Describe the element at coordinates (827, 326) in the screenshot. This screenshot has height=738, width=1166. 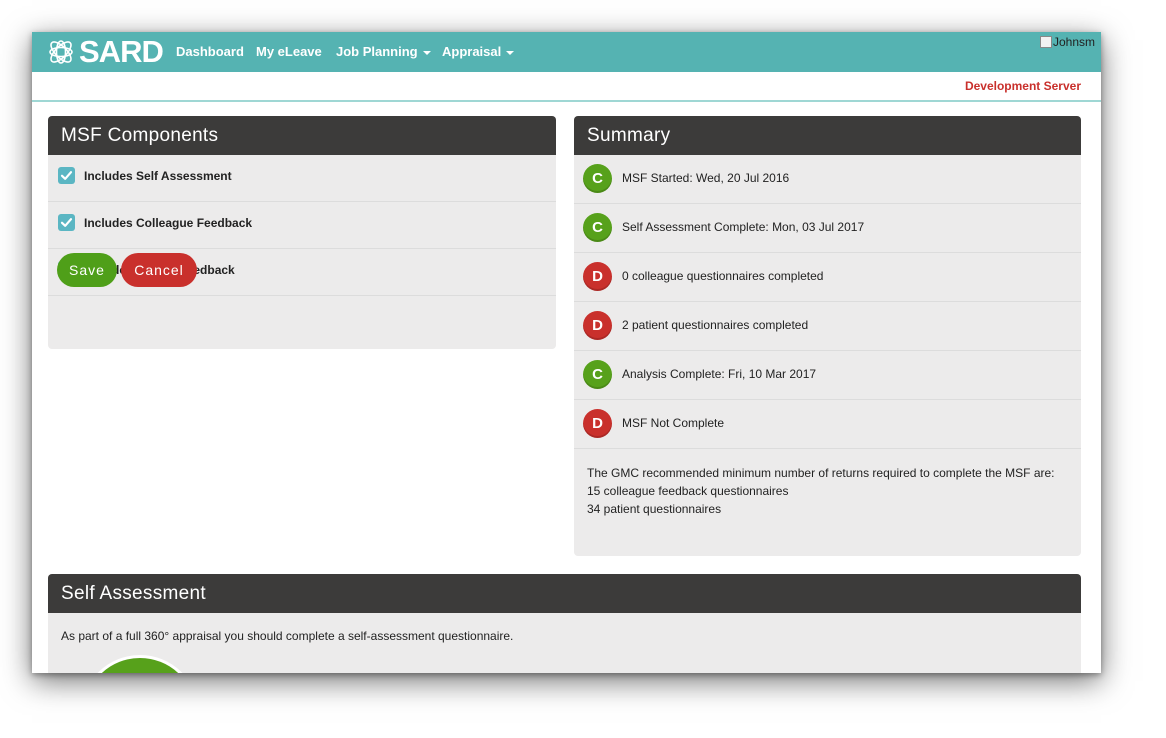
I see `summary-item: D 2 patient questionnaires completed` at that location.